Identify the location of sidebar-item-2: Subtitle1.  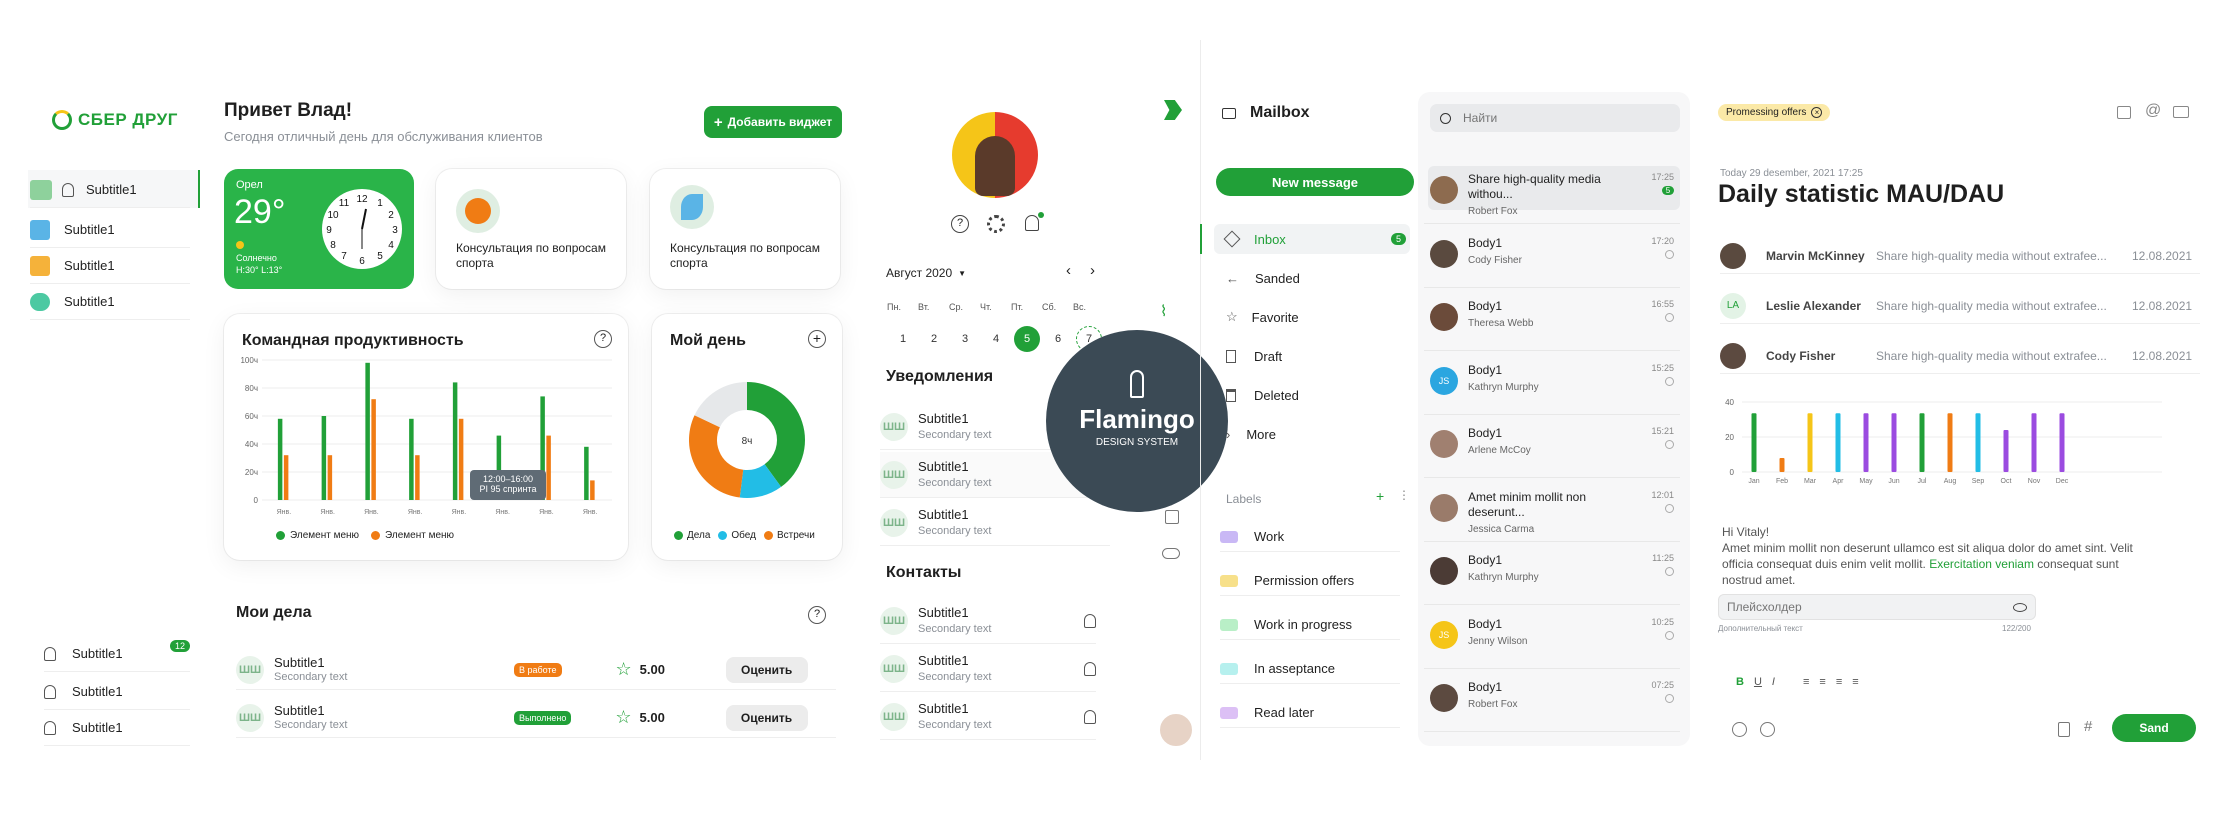
(110, 230).